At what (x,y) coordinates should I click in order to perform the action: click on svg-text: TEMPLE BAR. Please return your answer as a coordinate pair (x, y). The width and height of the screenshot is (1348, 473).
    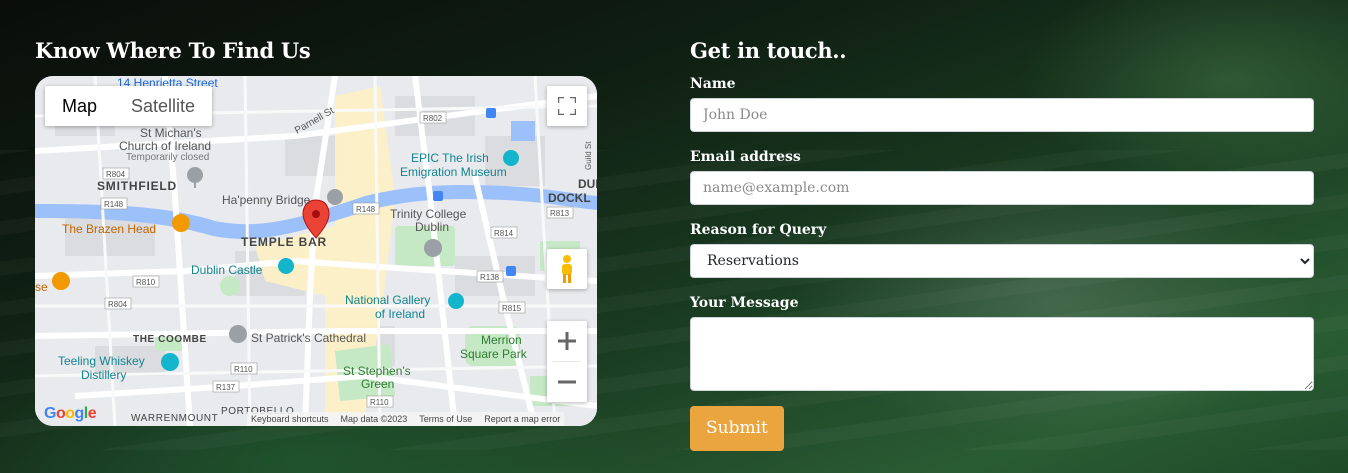
    Looking at the image, I should click on (284, 242).